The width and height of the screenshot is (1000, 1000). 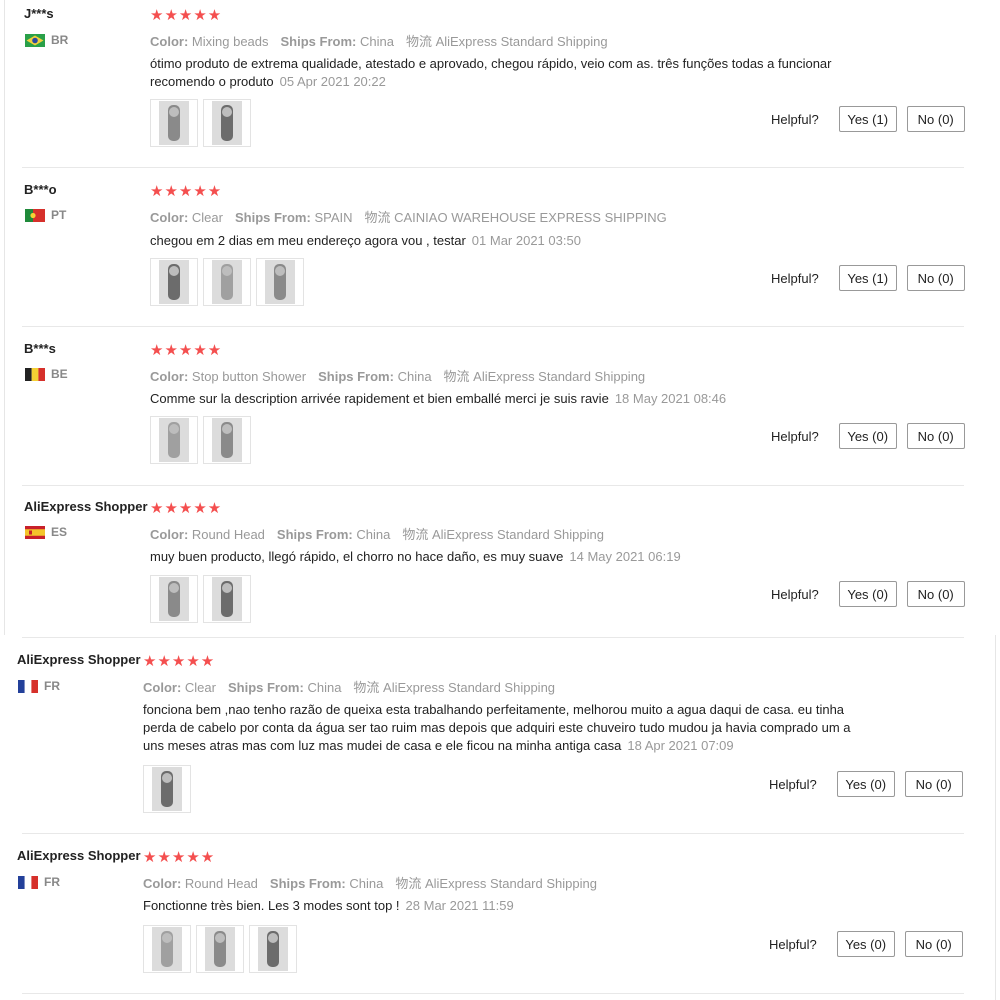 I want to click on ships-from-info: Ships From: SPAIN, so click(x=294, y=217).